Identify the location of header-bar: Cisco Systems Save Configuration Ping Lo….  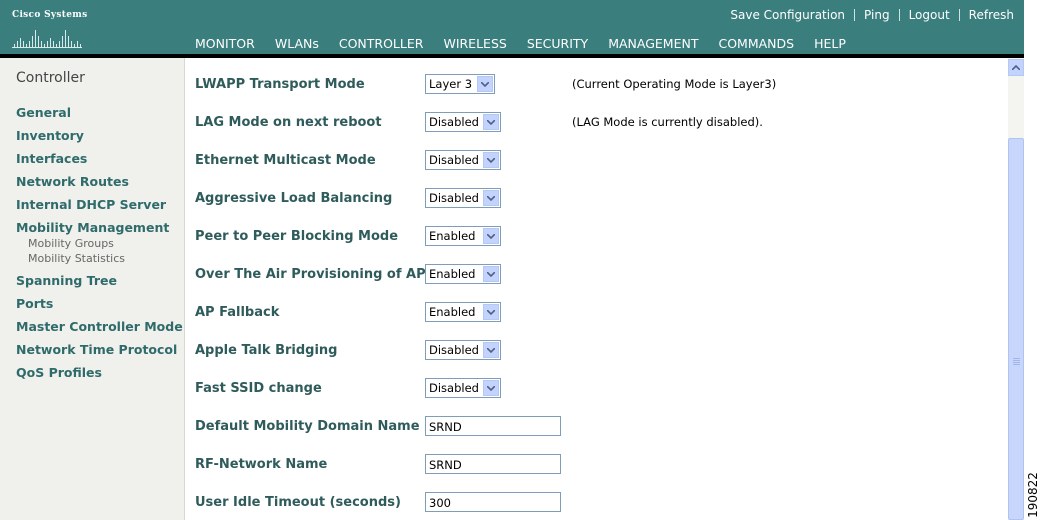
(512, 29).